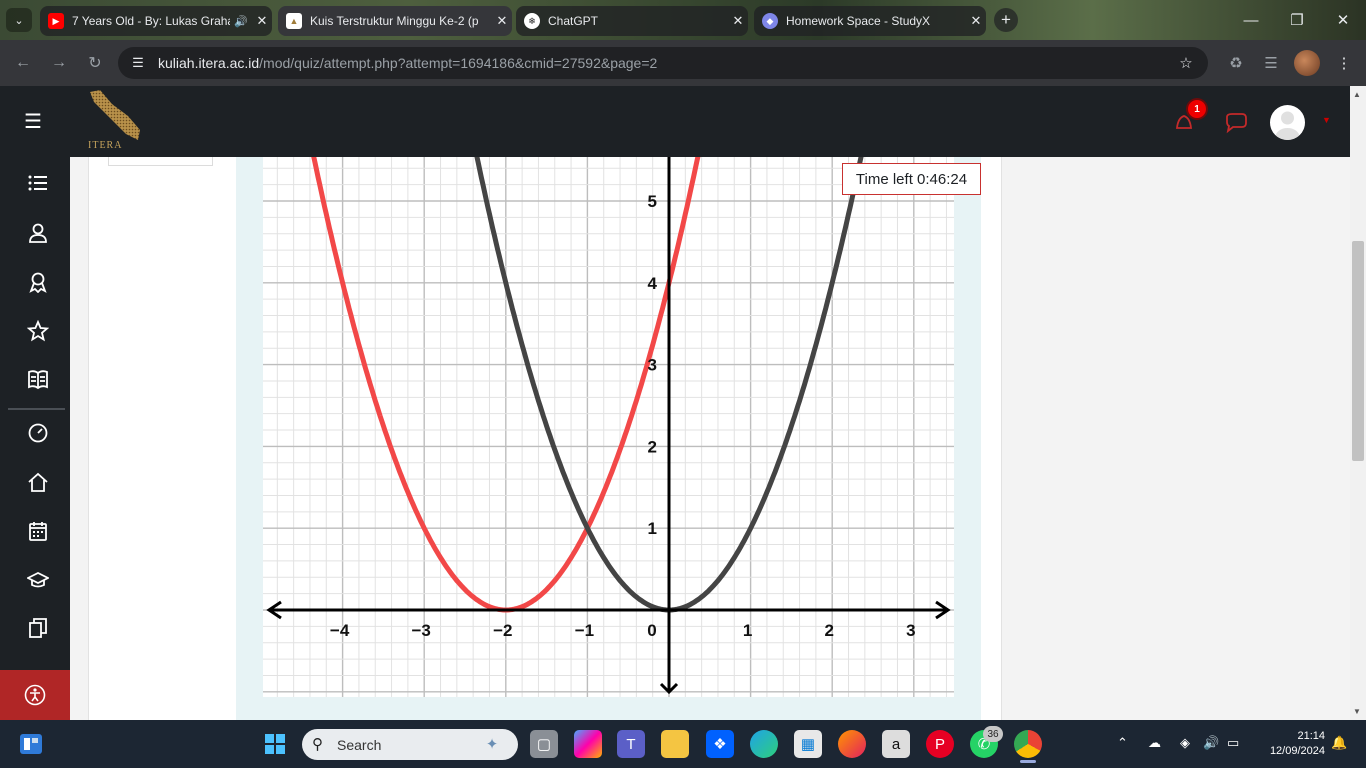 This screenshot has width=1366, height=768. Describe the element at coordinates (1339, 743) in the screenshot. I see `notification-bell-icon: 🔔` at that location.